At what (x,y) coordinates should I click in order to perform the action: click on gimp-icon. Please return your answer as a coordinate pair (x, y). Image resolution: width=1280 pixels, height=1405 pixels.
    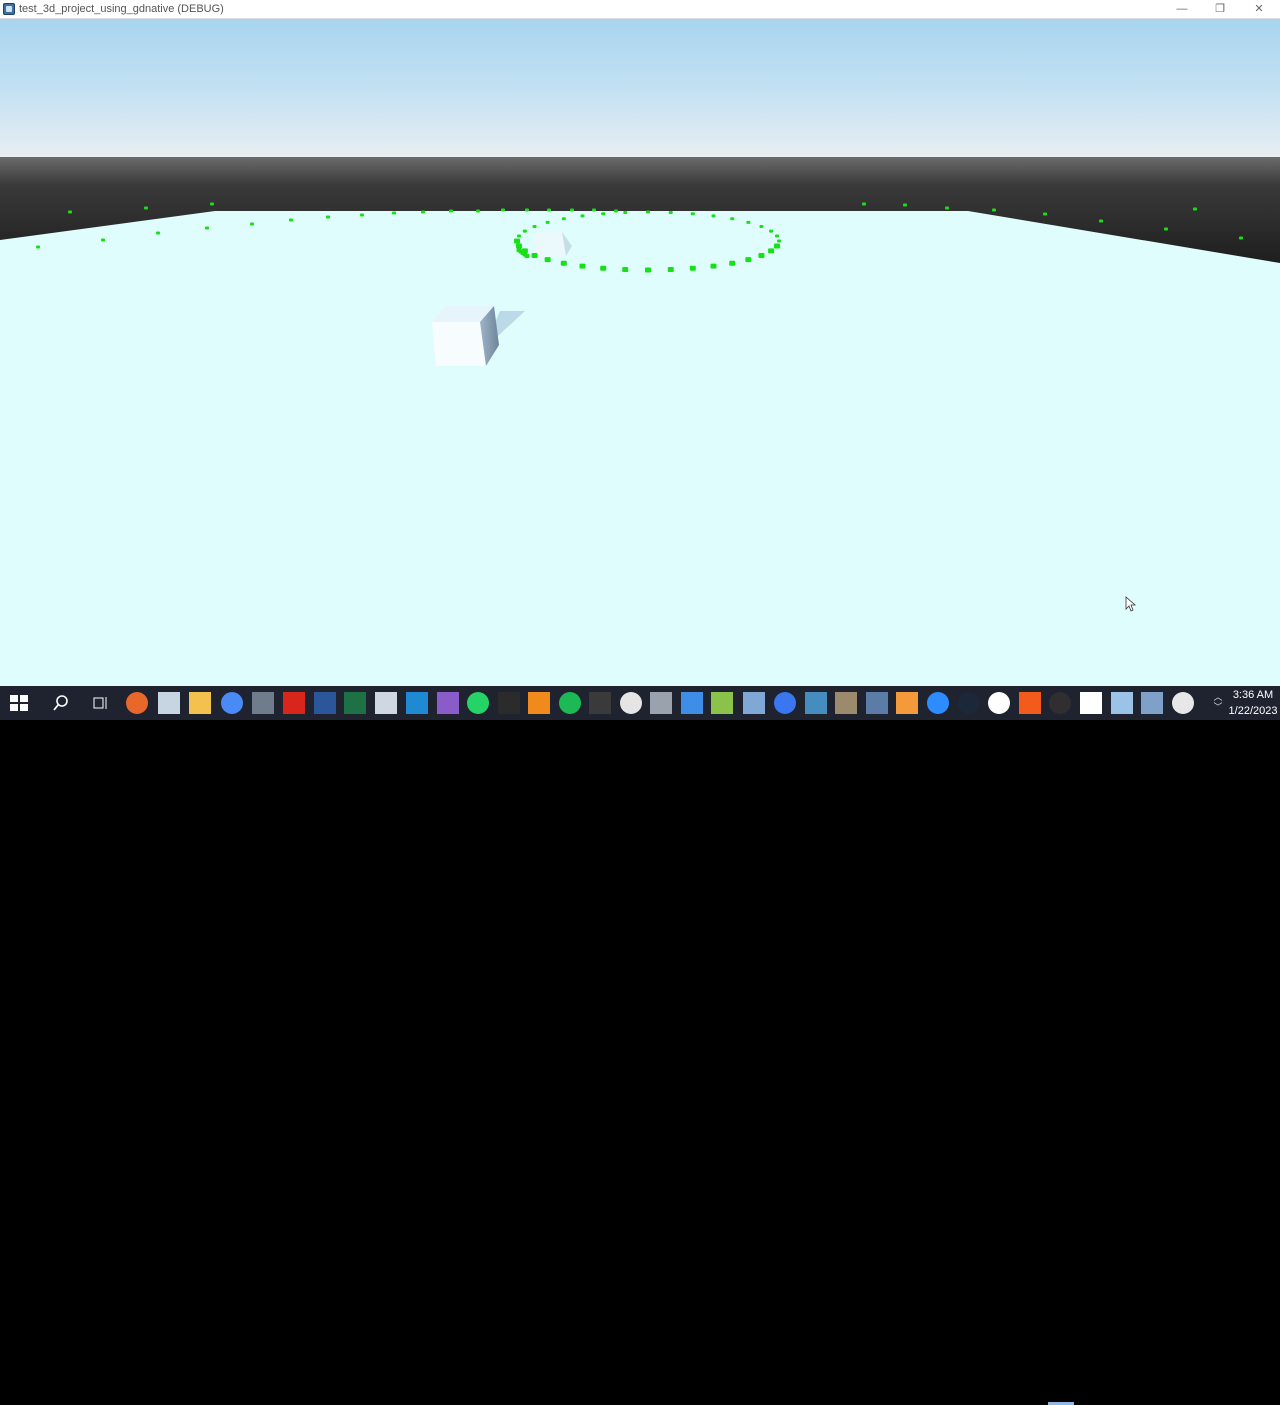
    Looking at the image, I should click on (846, 703).